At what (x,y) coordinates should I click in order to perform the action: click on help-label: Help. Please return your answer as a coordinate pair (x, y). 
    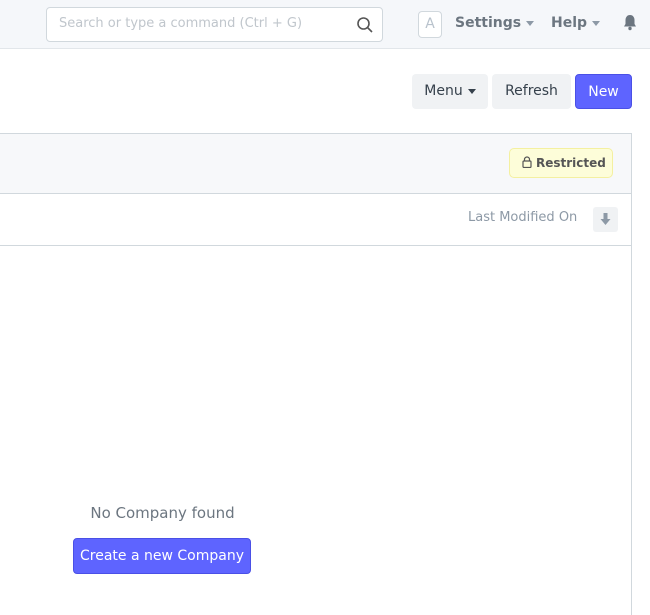
    Looking at the image, I should click on (569, 23).